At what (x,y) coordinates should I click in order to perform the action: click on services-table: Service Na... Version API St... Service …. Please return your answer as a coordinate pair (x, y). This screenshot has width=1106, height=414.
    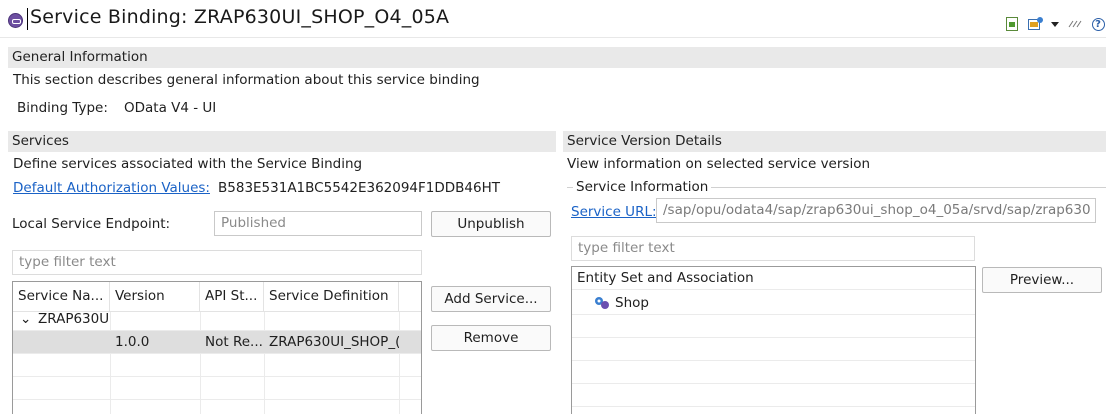
    Looking at the image, I should click on (217, 347).